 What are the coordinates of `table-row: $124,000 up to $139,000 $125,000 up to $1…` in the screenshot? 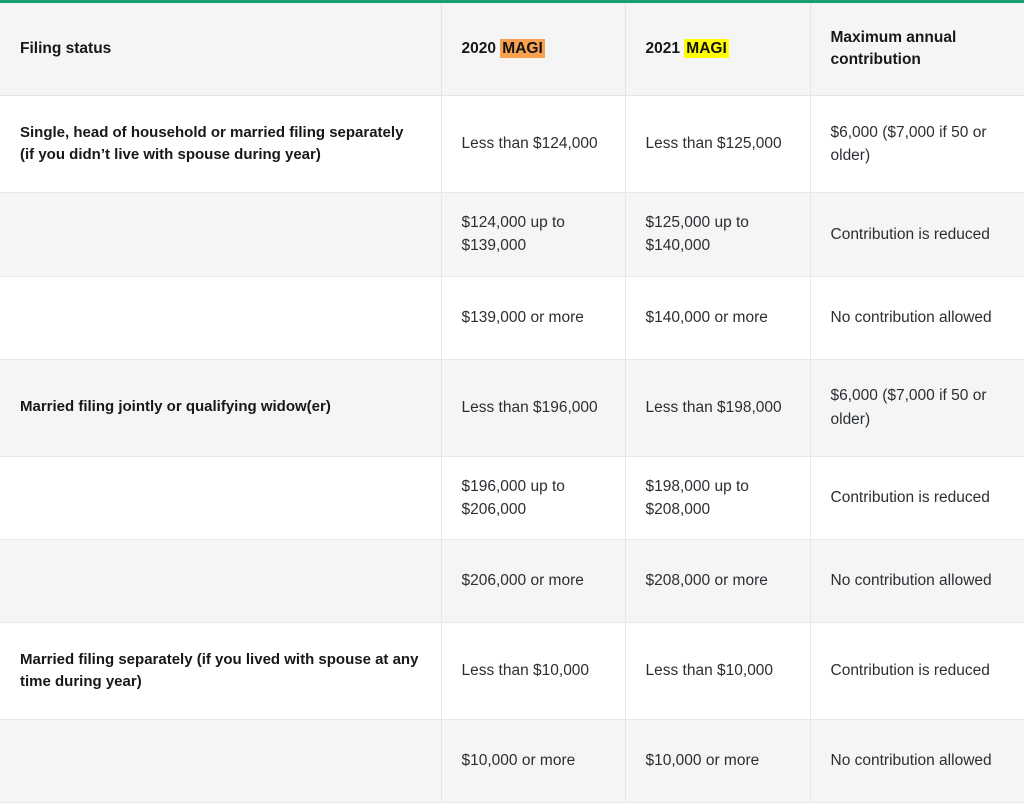 It's located at (512, 234).